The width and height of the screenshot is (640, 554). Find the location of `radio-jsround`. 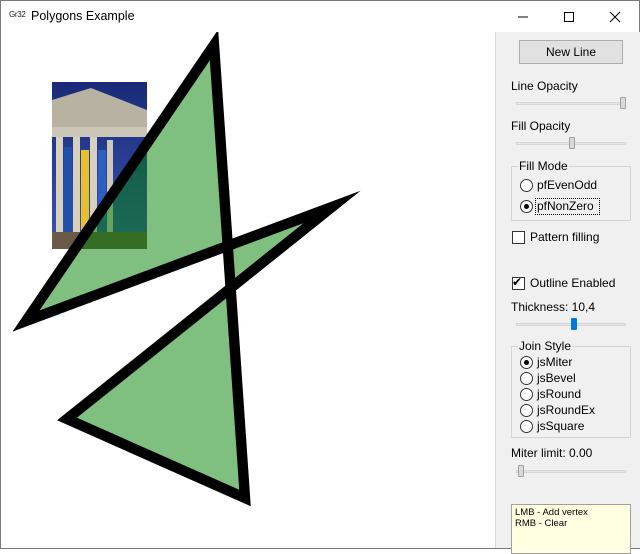

radio-jsround is located at coordinates (526, 394).